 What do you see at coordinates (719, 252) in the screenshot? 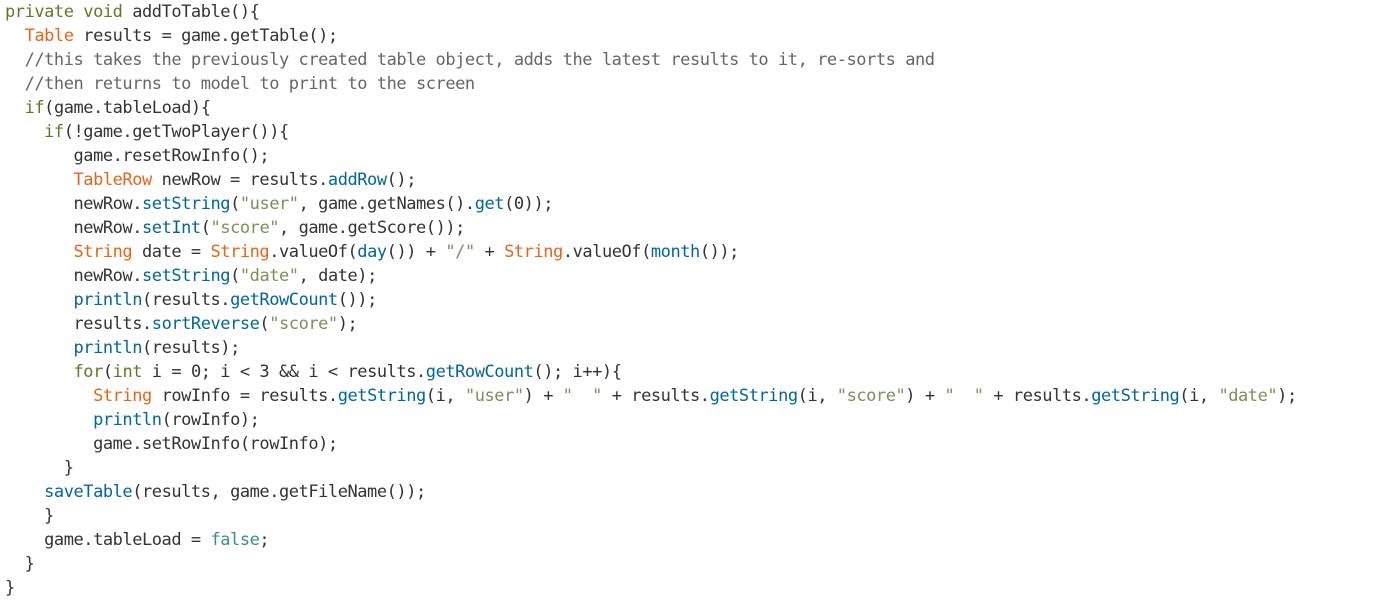
I see `code-text: ());` at bounding box center [719, 252].